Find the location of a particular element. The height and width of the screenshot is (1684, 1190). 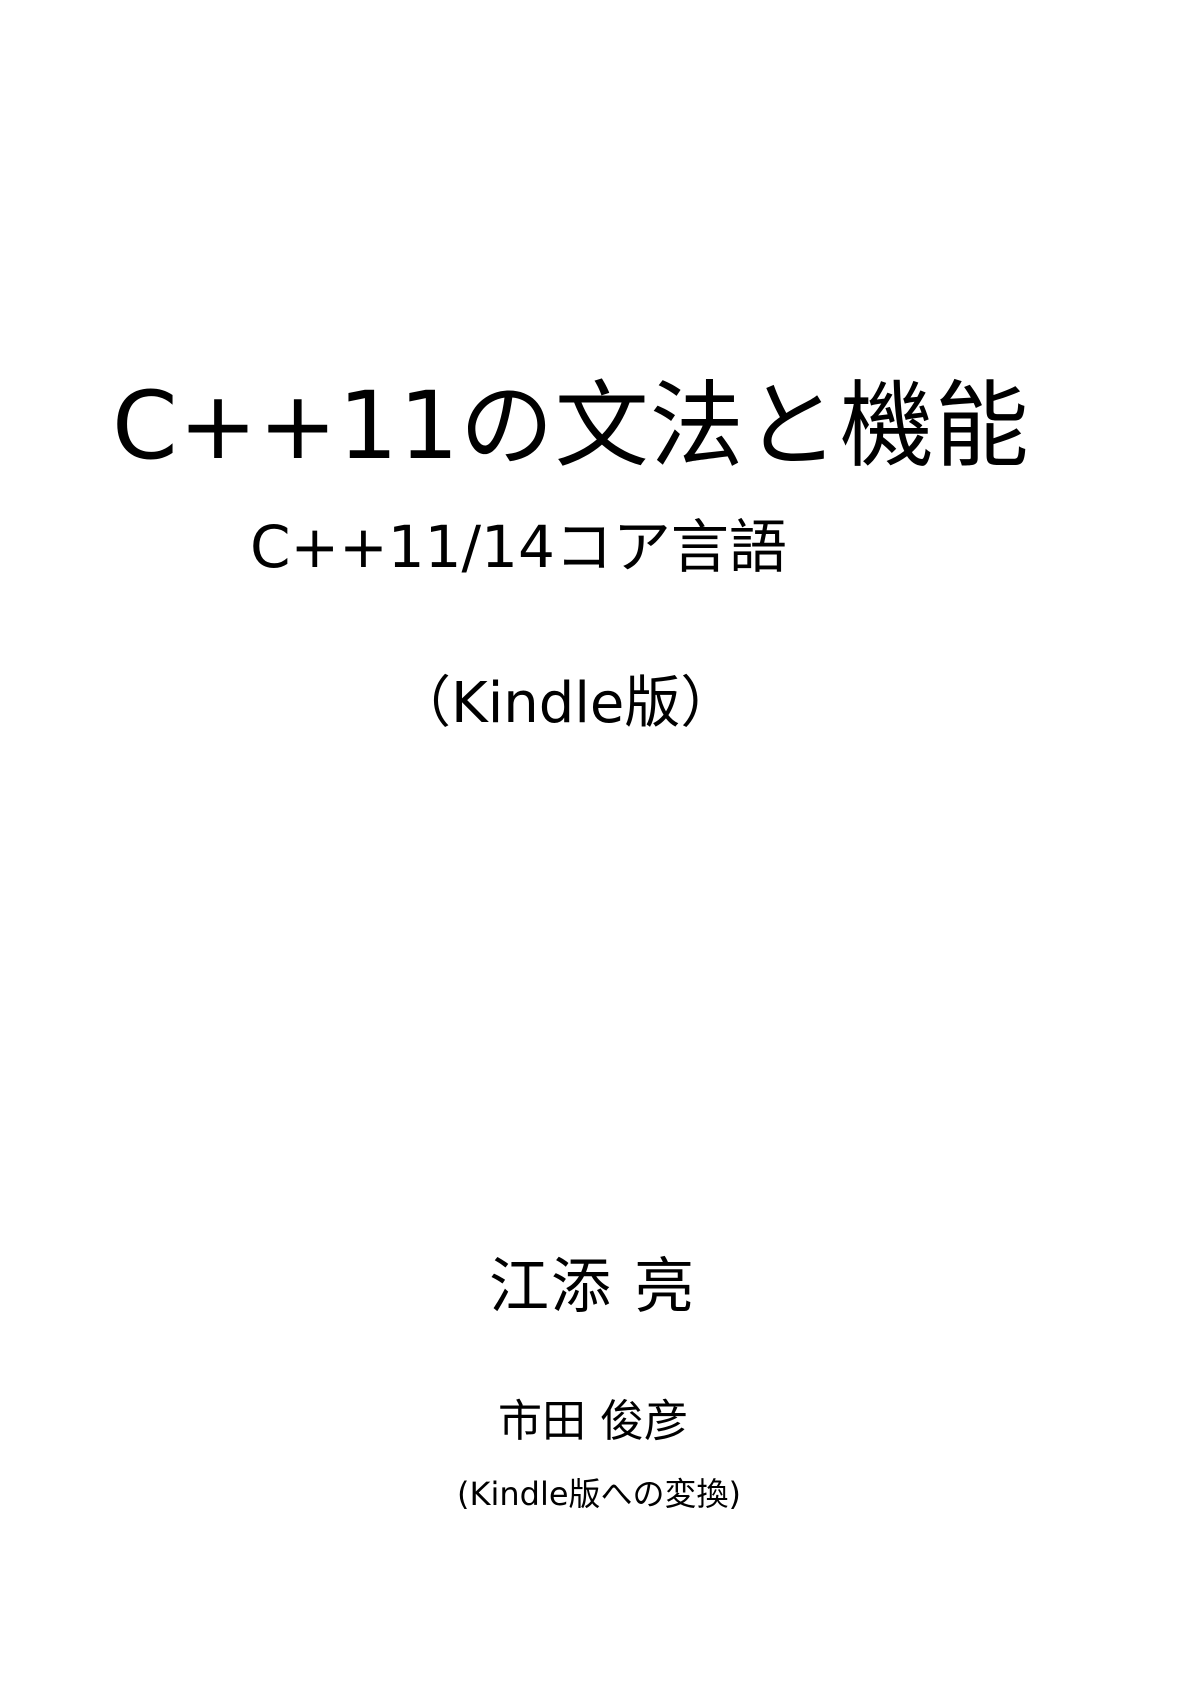

converter-name: 市田 俊彦 is located at coordinates (593, 1421).